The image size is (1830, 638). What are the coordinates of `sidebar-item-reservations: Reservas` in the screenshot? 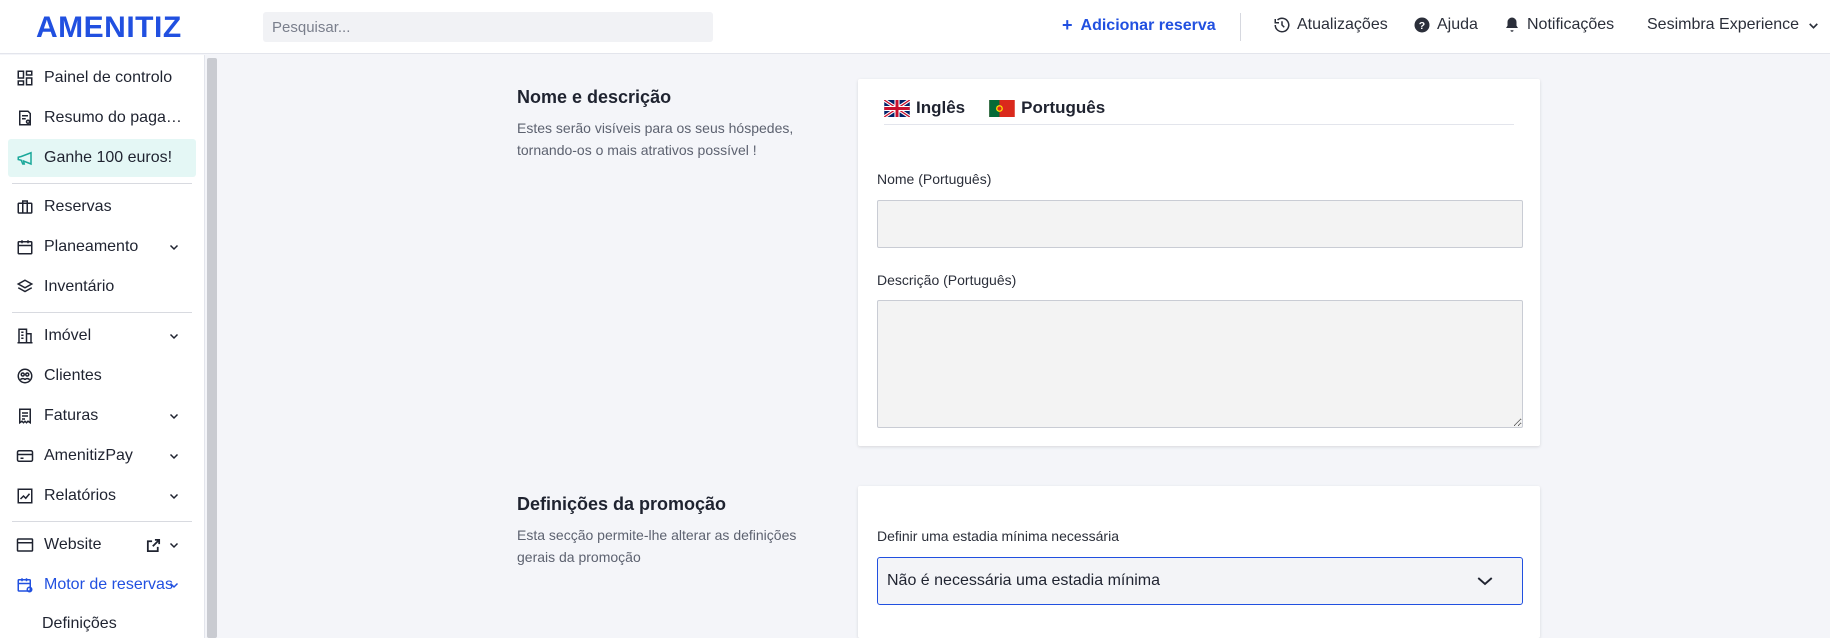 It's located at (102, 207).